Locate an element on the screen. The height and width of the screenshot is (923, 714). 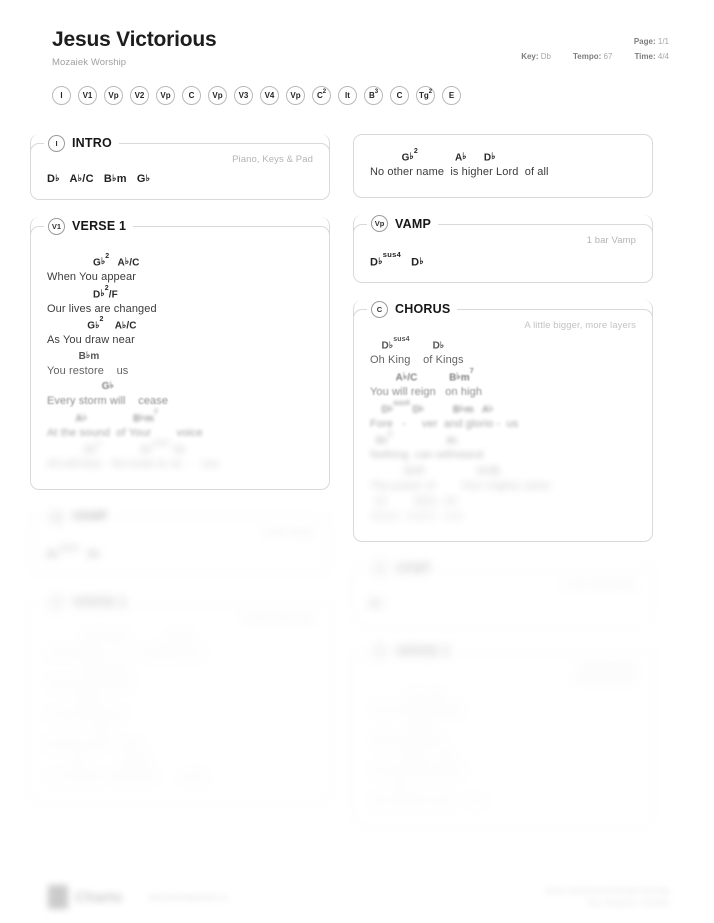
section-vamp-c-badge: Vp is located at coordinates (379, 568).